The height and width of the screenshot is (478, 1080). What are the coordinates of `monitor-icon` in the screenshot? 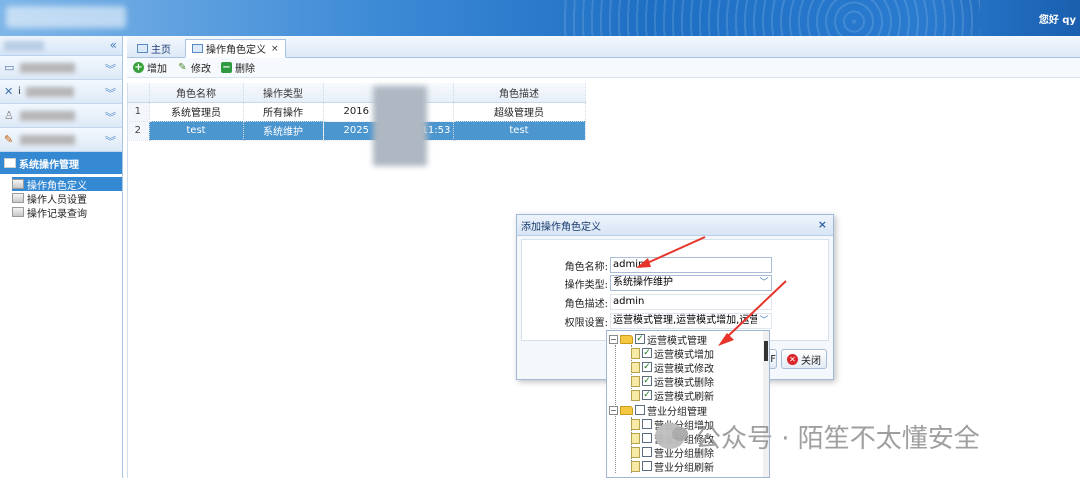 It's located at (142, 48).